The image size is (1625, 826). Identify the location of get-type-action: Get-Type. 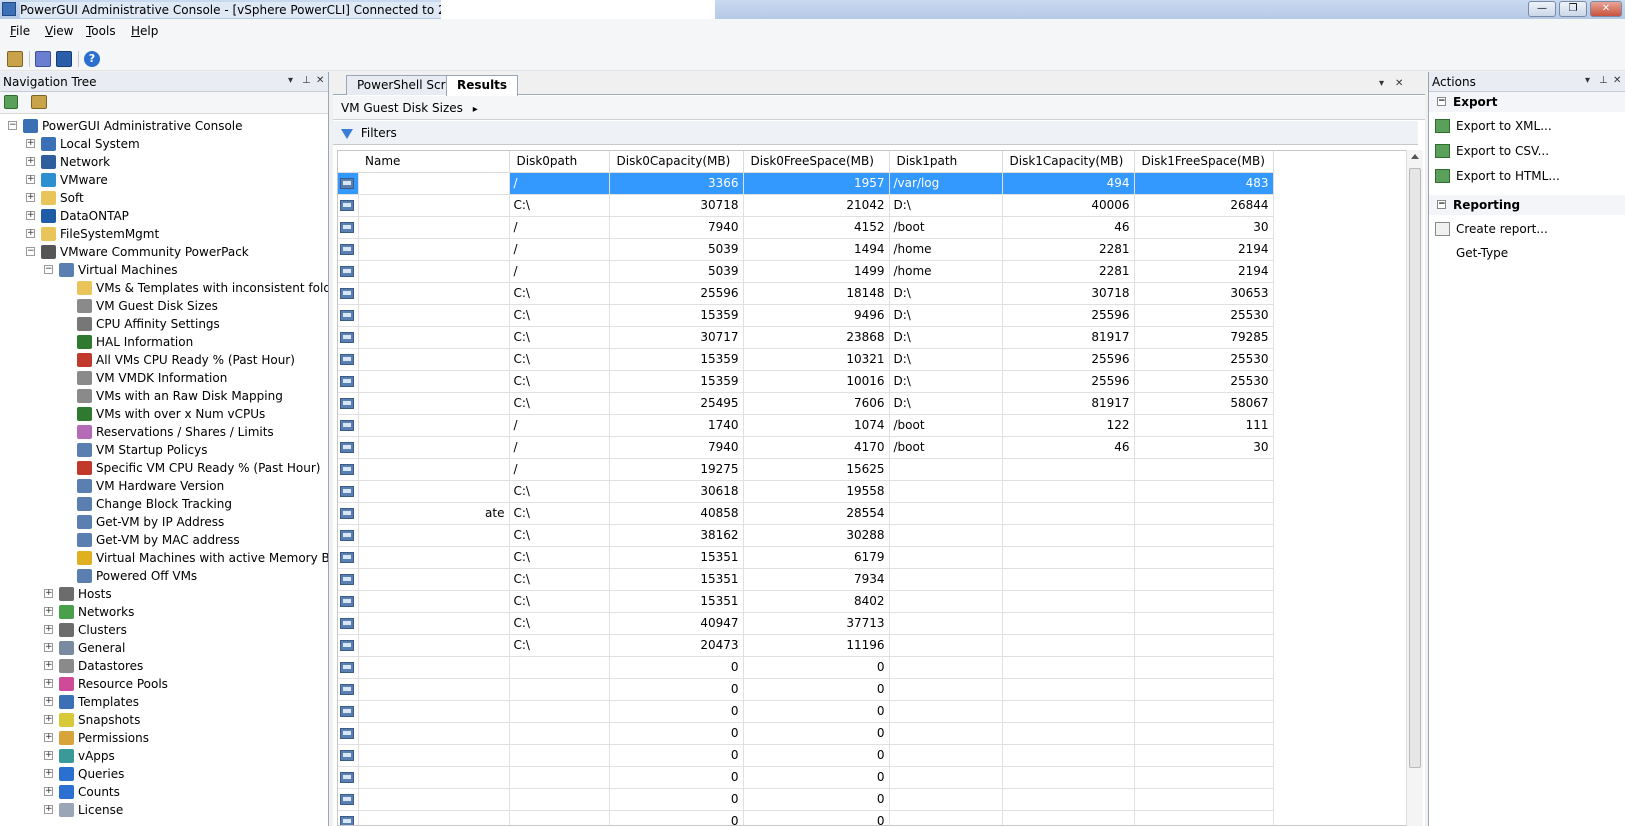
(1527, 253).